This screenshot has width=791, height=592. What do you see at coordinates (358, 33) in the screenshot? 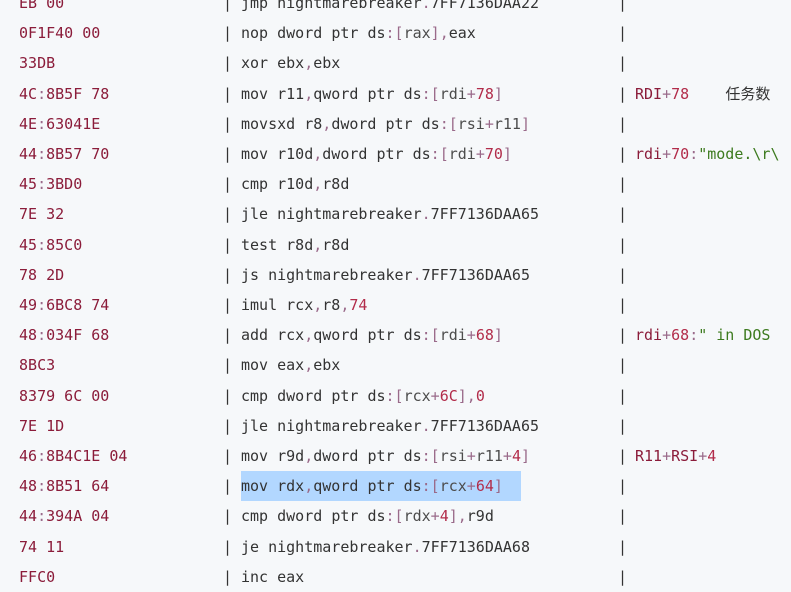
I see `instruction: nop dword ptr ds:[rax],eax` at bounding box center [358, 33].